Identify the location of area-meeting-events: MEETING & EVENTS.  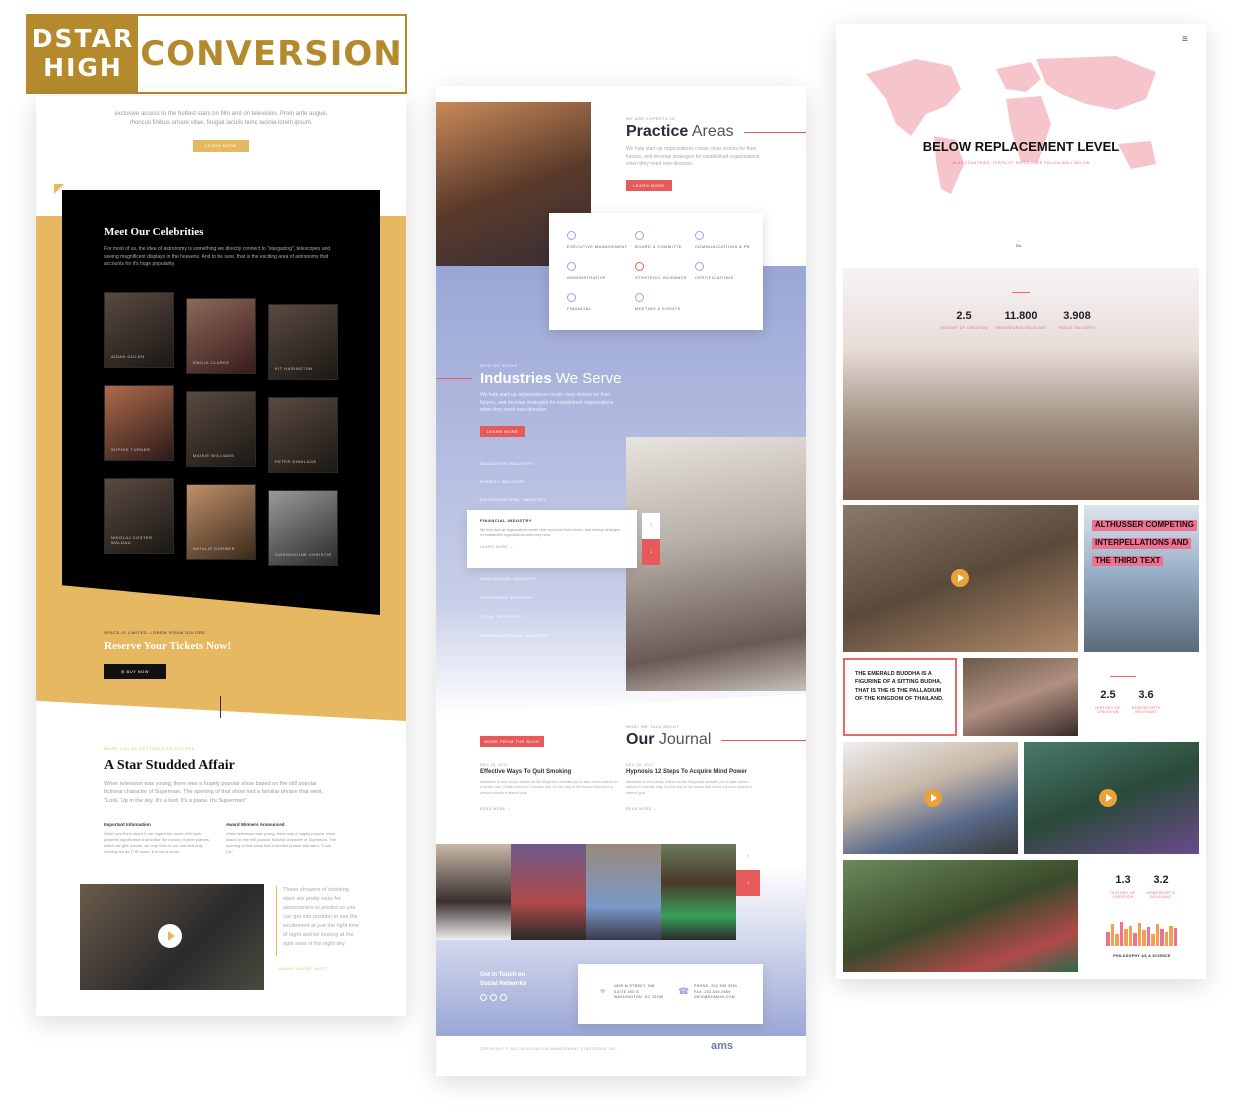
(658, 302).